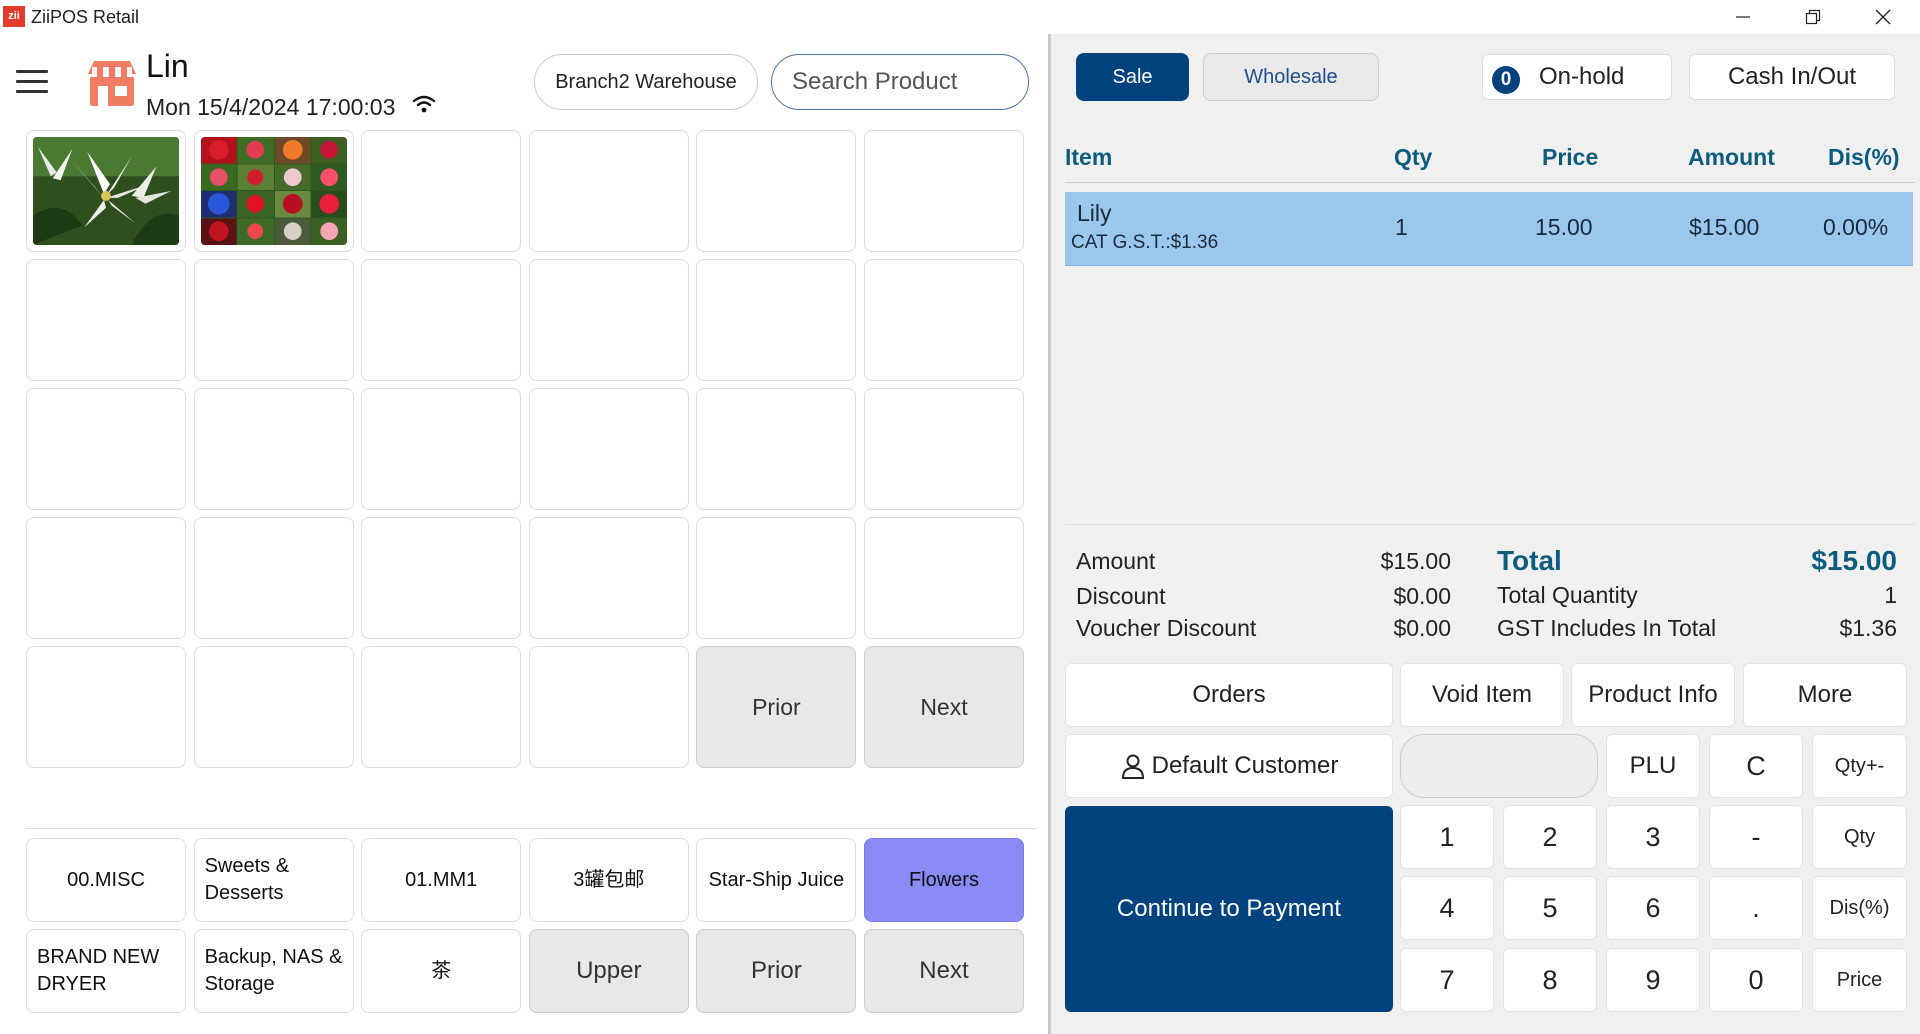 The width and height of the screenshot is (1920, 1034). Describe the element at coordinates (608, 880) in the screenshot. I see `category-3can-free-shipping: 3罐包邮` at that location.